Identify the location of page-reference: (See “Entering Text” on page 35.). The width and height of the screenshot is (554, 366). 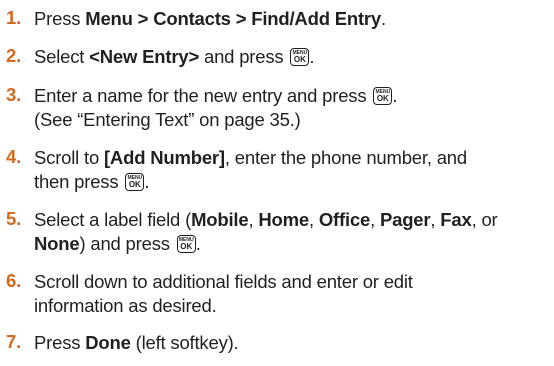
(167, 119).